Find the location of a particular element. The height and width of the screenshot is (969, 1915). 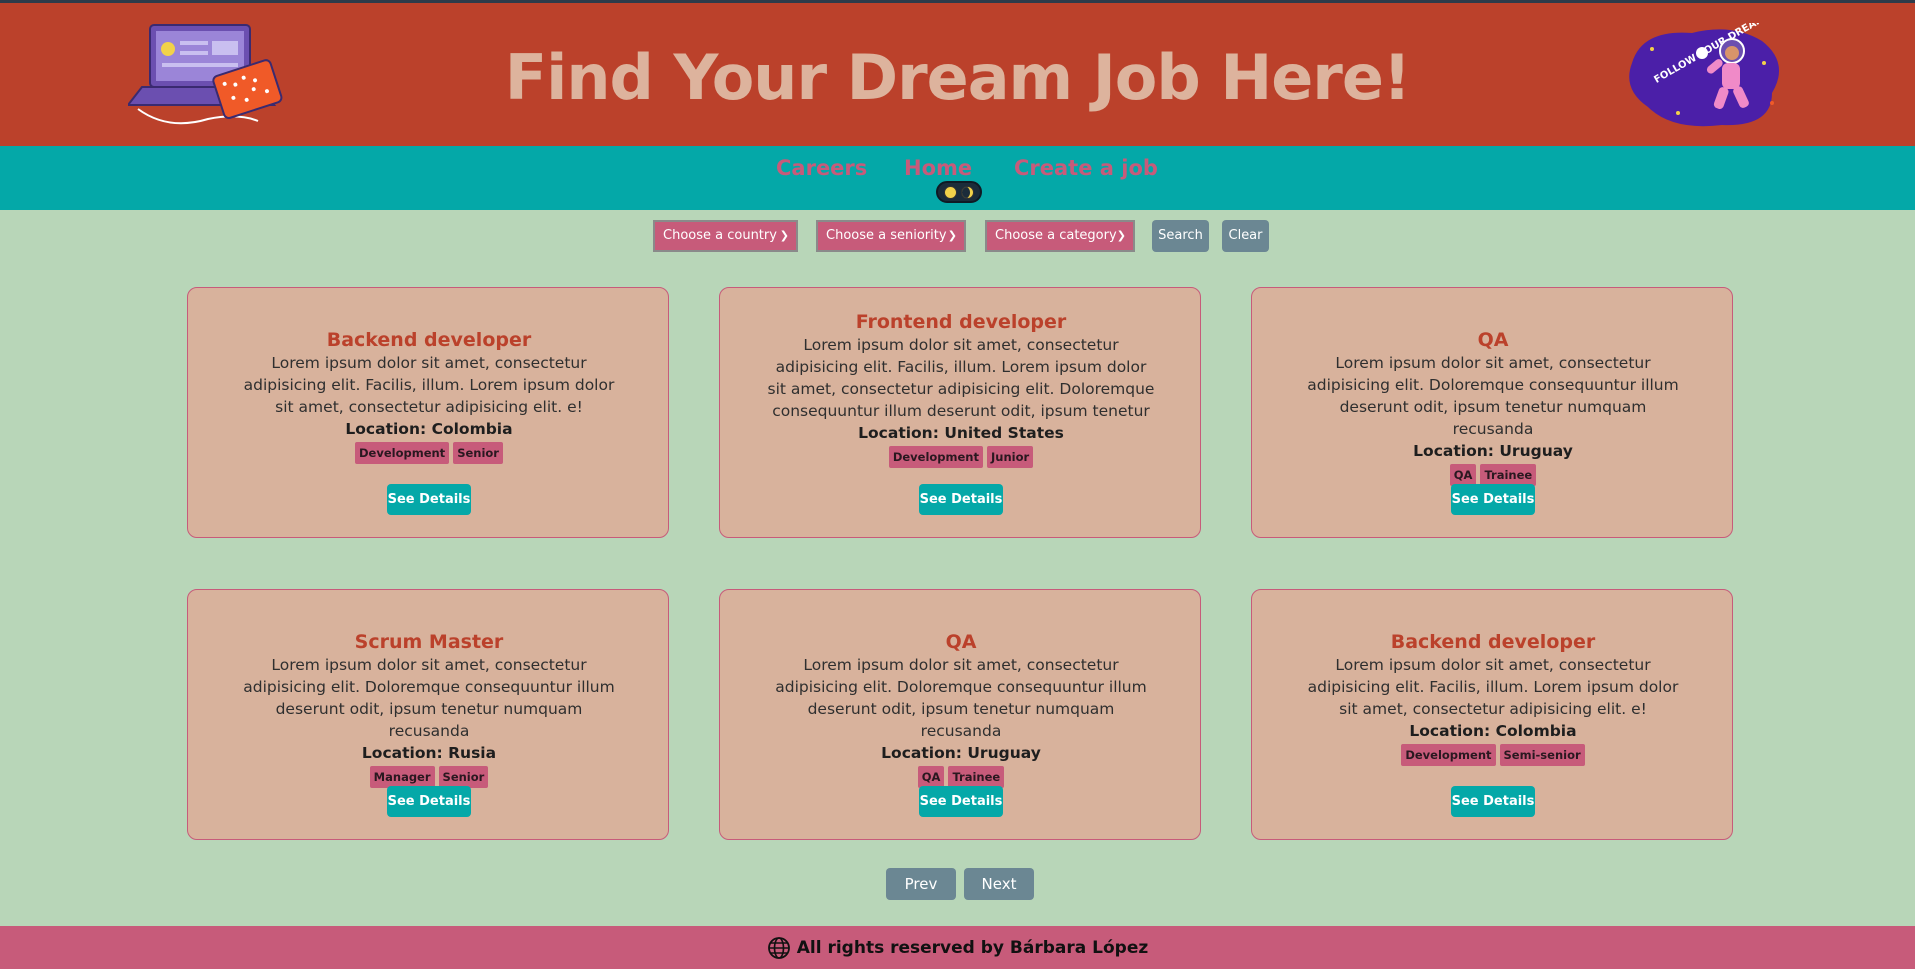

country-select: Choose a country ❯ is located at coordinates (725, 236).